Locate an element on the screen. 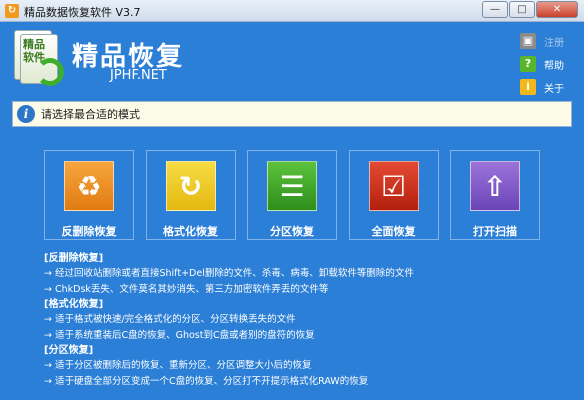  section-line: → 适于分区被删除后的恢复、重新分区、分区调整大小后的恢复 is located at coordinates (178, 365).